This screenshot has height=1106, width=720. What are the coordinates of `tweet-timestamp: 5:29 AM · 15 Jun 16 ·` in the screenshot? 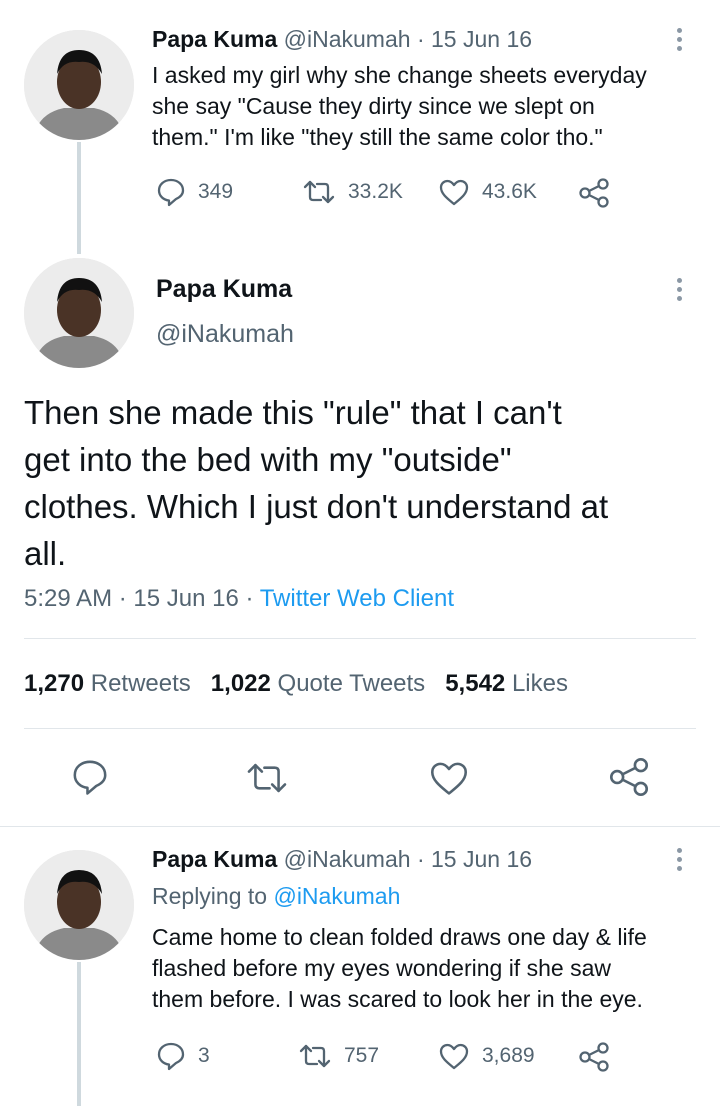 It's located at (142, 598).